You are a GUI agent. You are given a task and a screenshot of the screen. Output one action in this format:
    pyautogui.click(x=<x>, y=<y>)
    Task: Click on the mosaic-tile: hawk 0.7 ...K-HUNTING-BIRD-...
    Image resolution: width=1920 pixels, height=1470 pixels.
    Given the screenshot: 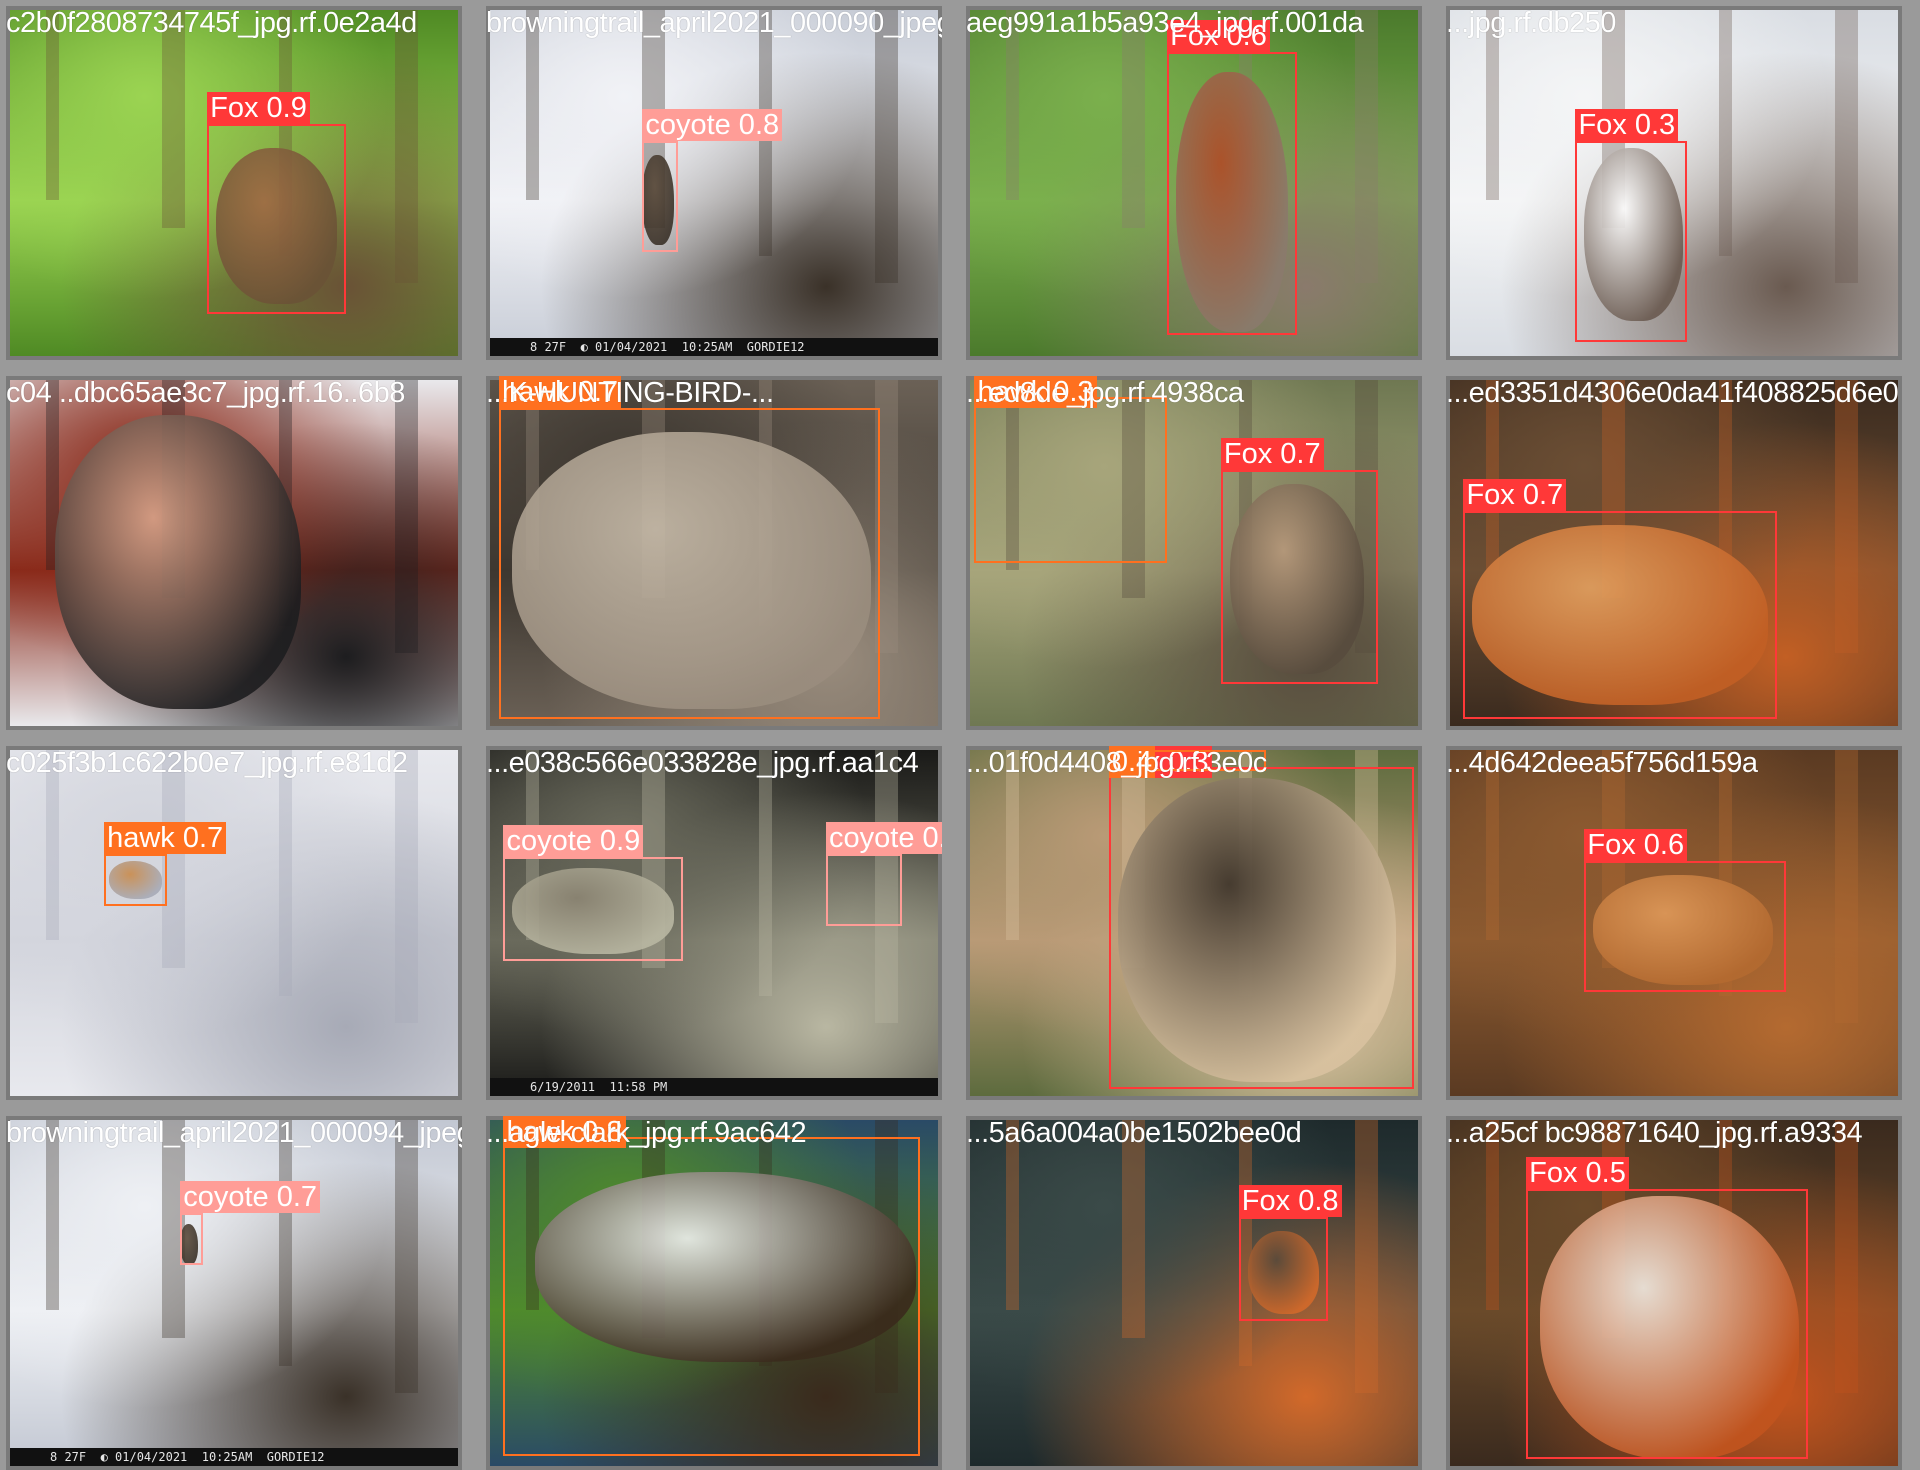 What is the action you would take?
    pyautogui.click(x=714, y=553)
    